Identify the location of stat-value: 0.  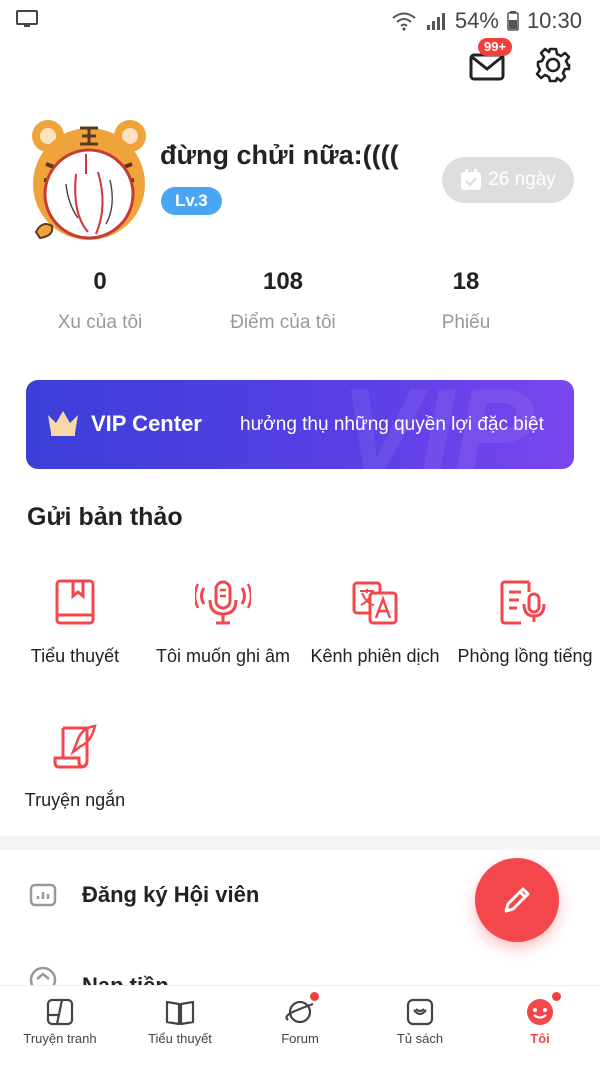
(100, 281).